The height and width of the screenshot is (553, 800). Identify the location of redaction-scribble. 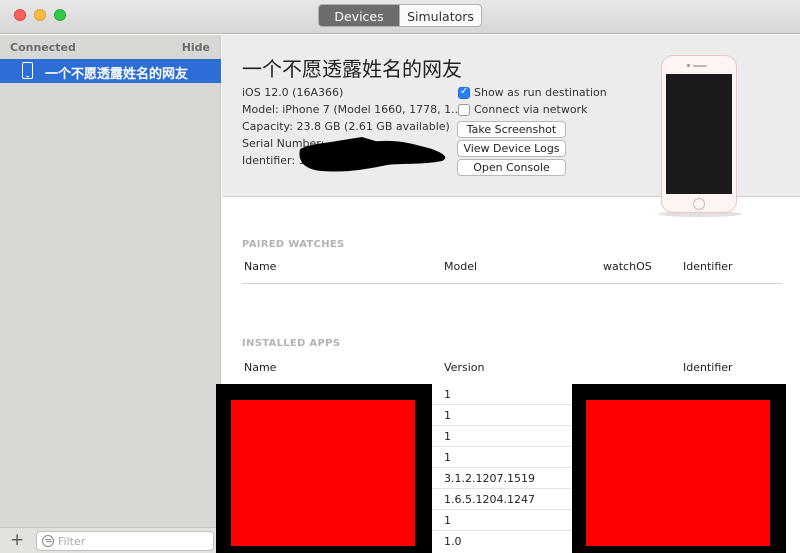
(372, 154).